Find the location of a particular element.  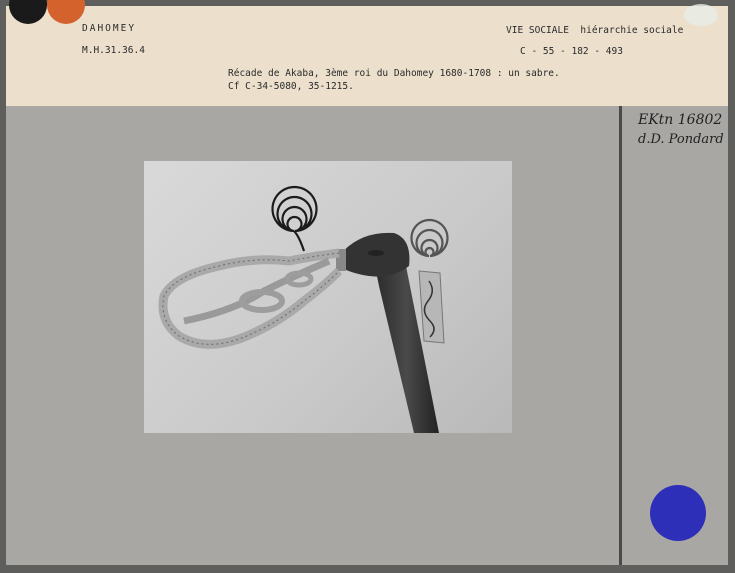

region-title: DAHOMEY is located at coordinates (109, 28).